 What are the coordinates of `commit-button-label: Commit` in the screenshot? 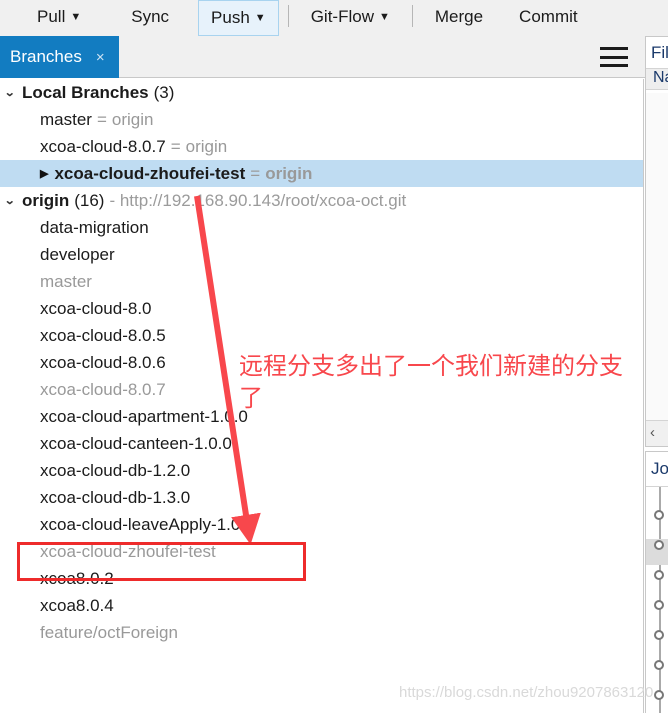 It's located at (548, 16).